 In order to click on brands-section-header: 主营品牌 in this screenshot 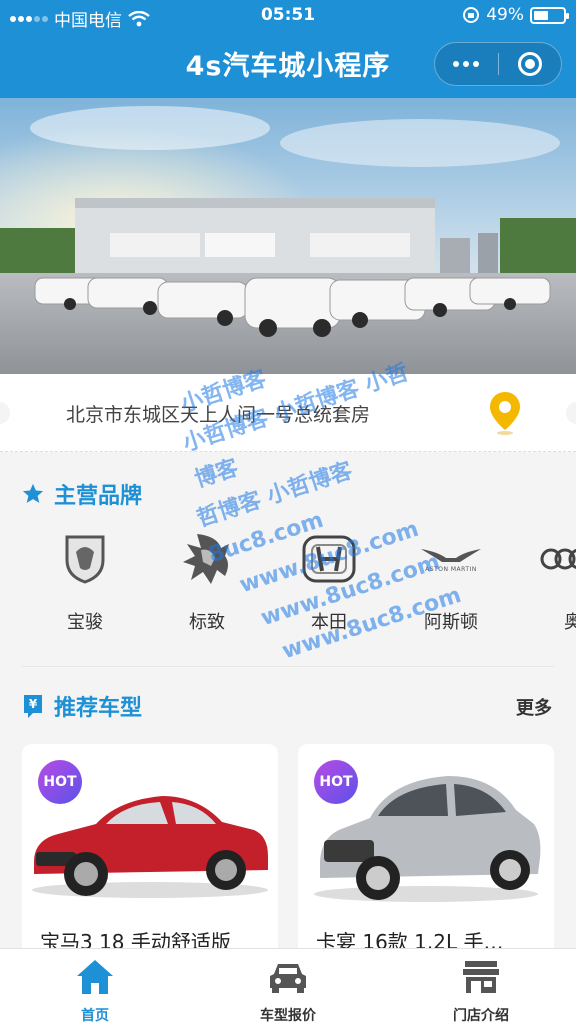, I will do `click(82, 494)`.